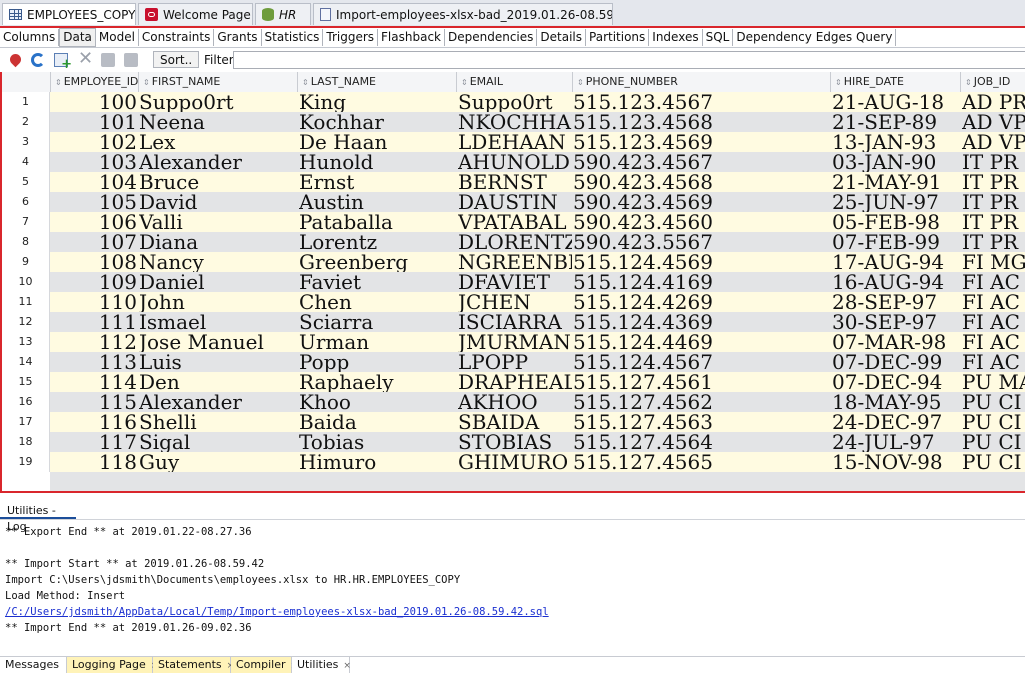 The width and height of the screenshot is (1025, 674). I want to click on table-cell: DFAVIET, so click(515, 282).